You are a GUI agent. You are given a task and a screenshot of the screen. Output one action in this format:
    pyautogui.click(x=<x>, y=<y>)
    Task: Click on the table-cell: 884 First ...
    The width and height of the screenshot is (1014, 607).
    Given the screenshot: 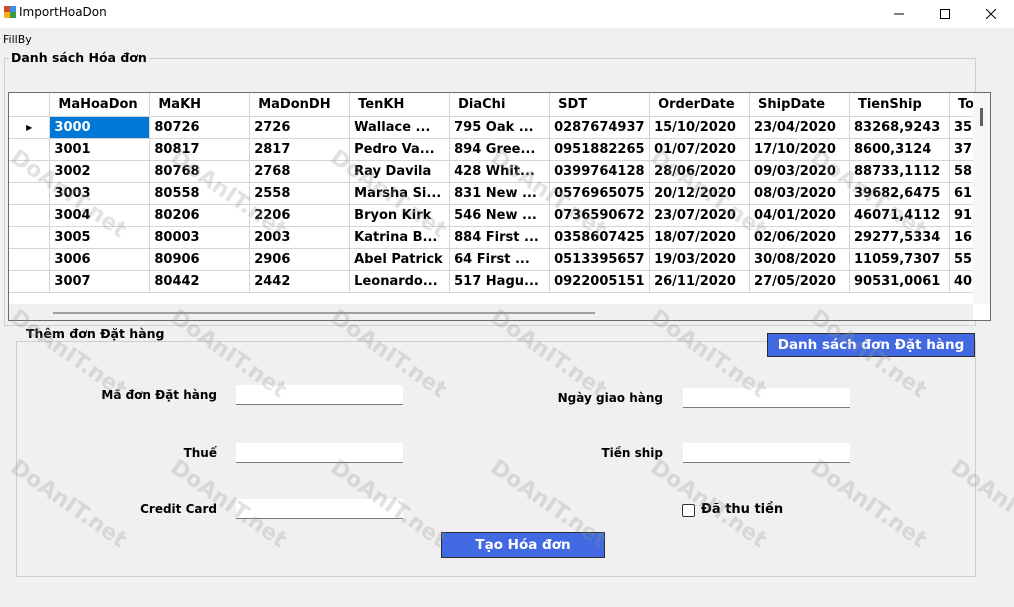 What is the action you would take?
    pyautogui.click(x=500, y=237)
    